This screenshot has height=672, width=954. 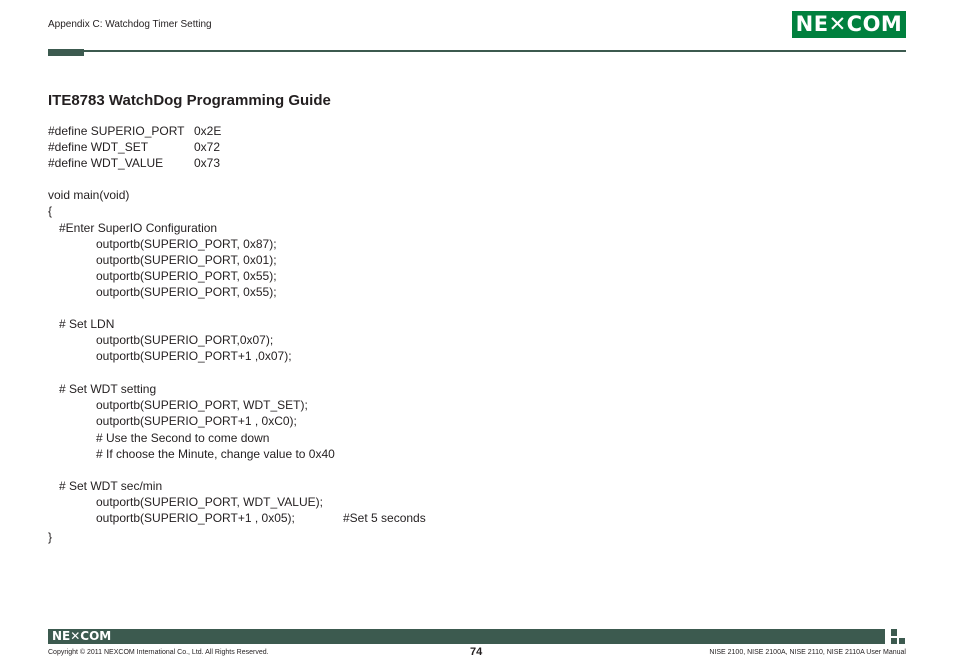 What do you see at coordinates (111, 486) in the screenshot?
I see `code-comment: # Set WDT sec/min` at bounding box center [111, 486].